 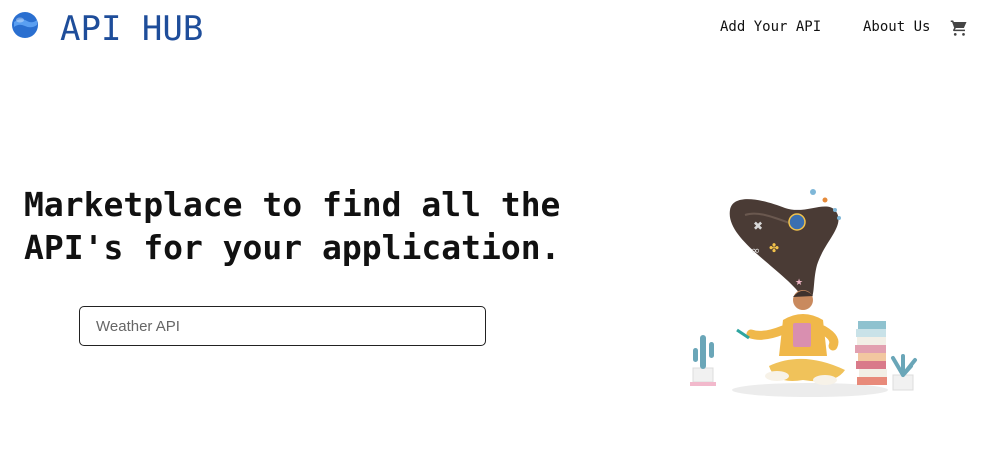 I want to click on nav-about-us: About Us, so click(x=896, y=27).